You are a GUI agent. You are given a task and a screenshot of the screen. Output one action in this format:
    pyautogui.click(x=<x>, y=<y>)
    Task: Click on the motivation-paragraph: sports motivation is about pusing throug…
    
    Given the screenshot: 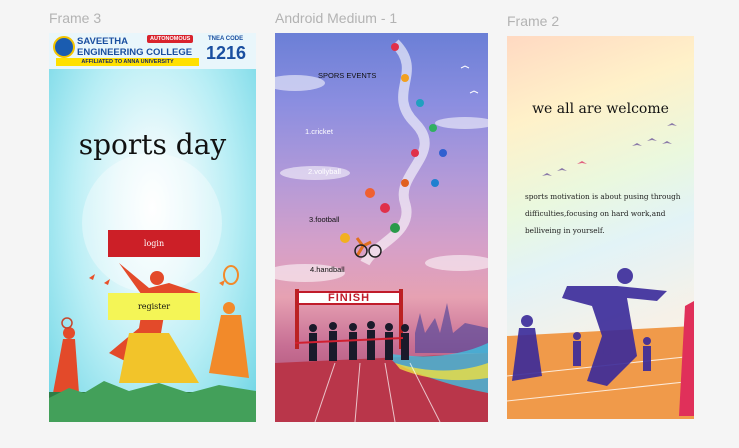 What is the action you would take?
    pyautogui.click(x=607, y=213)
    